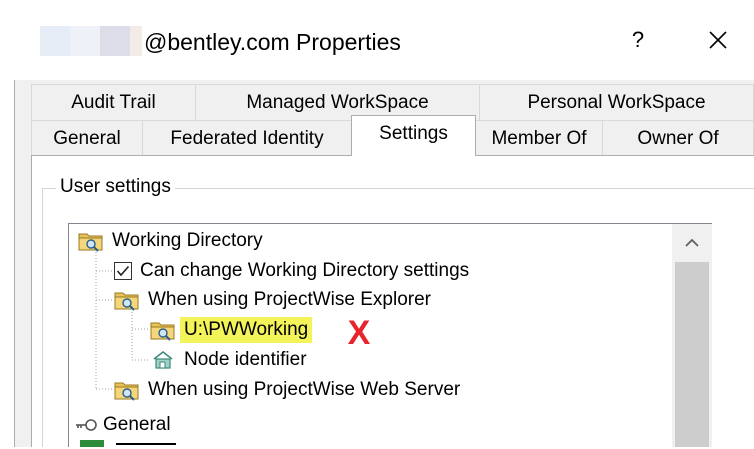 Image resolution: width=754 pixels, height=449 pixels. I want to click on tree-item-node-identifier: Node identifier, so click(228, 360).